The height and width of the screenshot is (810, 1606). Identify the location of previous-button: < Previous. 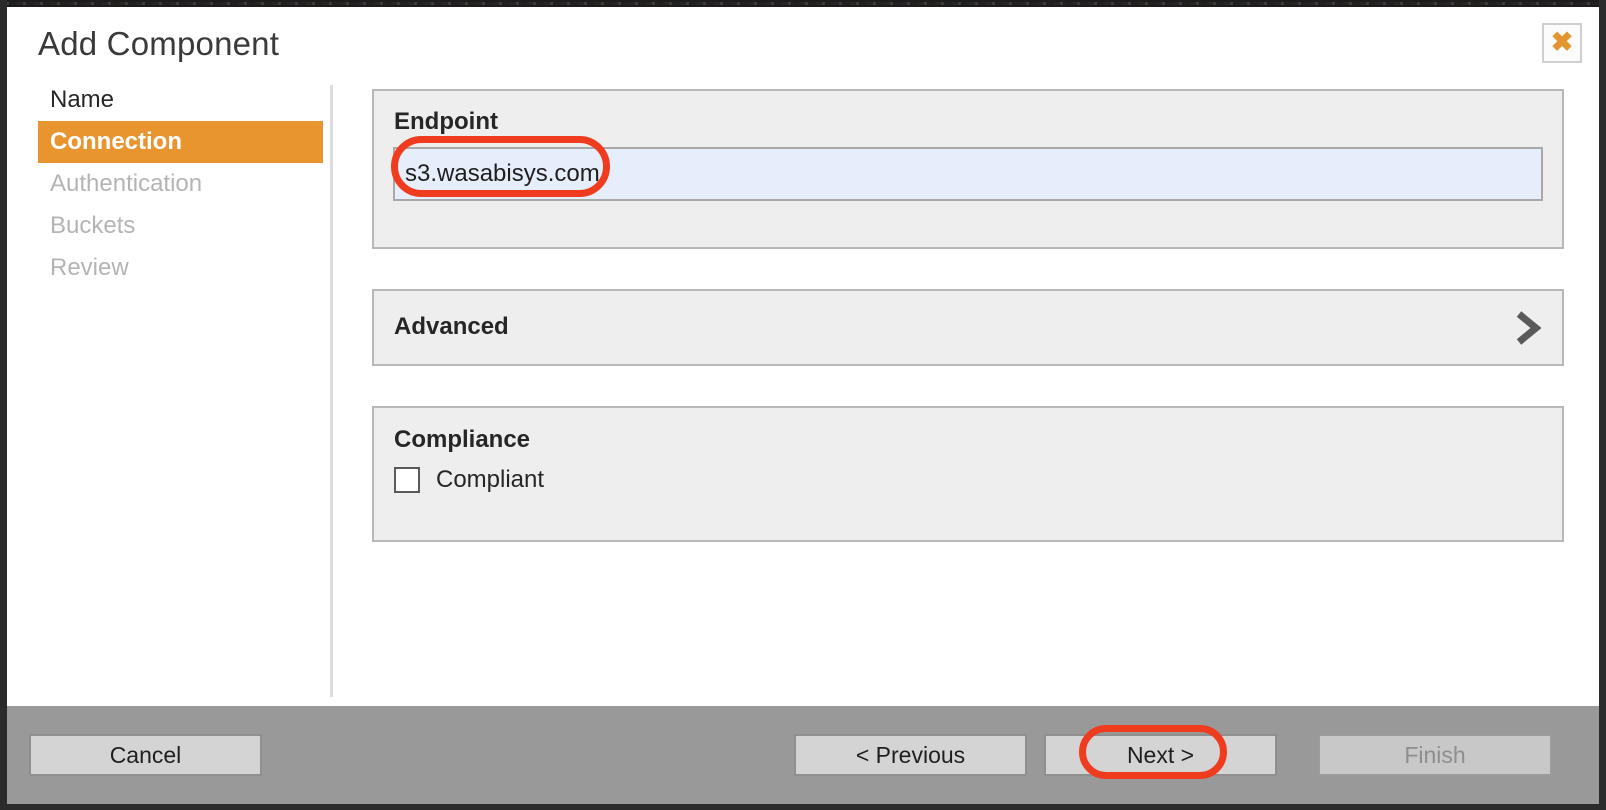
(910, 755).